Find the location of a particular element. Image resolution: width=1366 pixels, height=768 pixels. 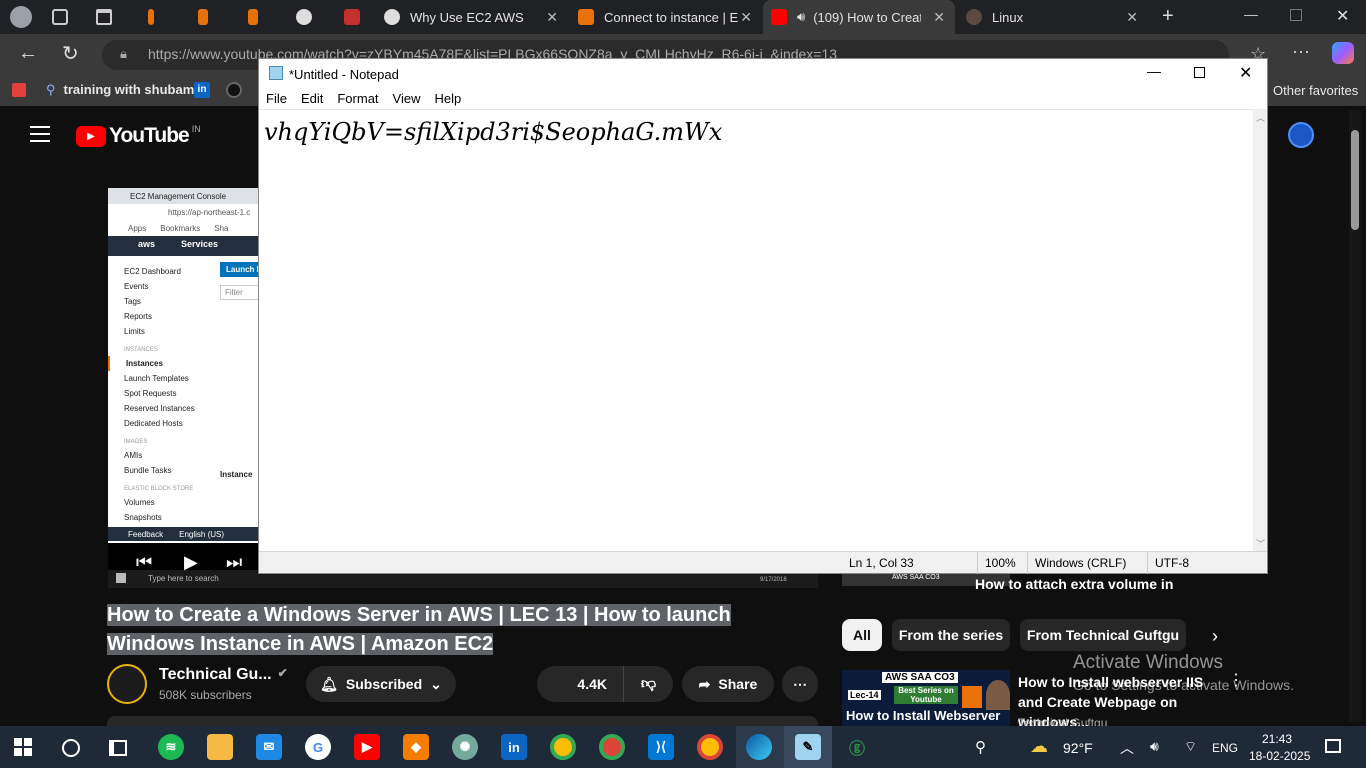

aws-icon is located at coordinates (972, 697).